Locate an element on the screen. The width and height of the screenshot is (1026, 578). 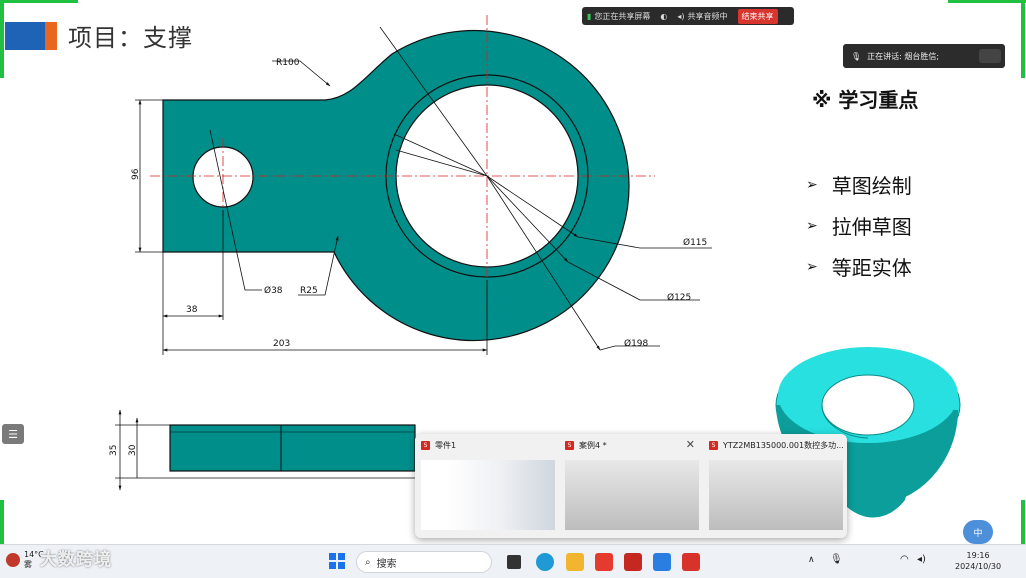
clock-time: 19:16 is located at coordinates (978, 555).